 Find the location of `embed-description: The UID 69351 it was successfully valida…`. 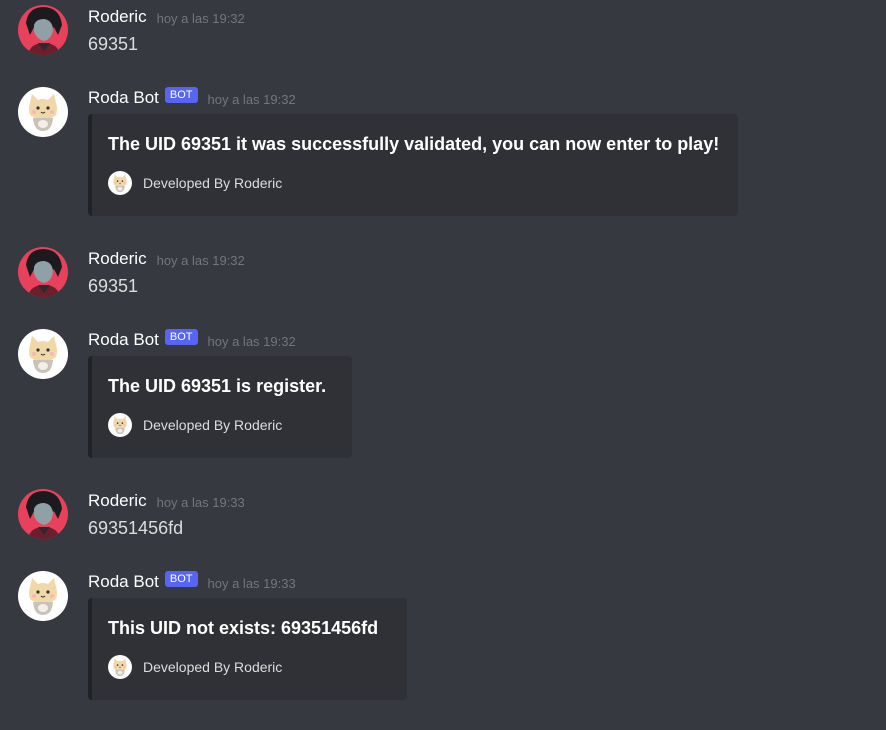

embed-description: The UID 69351 it was successfully valida… is located at coordinates (414, 144).